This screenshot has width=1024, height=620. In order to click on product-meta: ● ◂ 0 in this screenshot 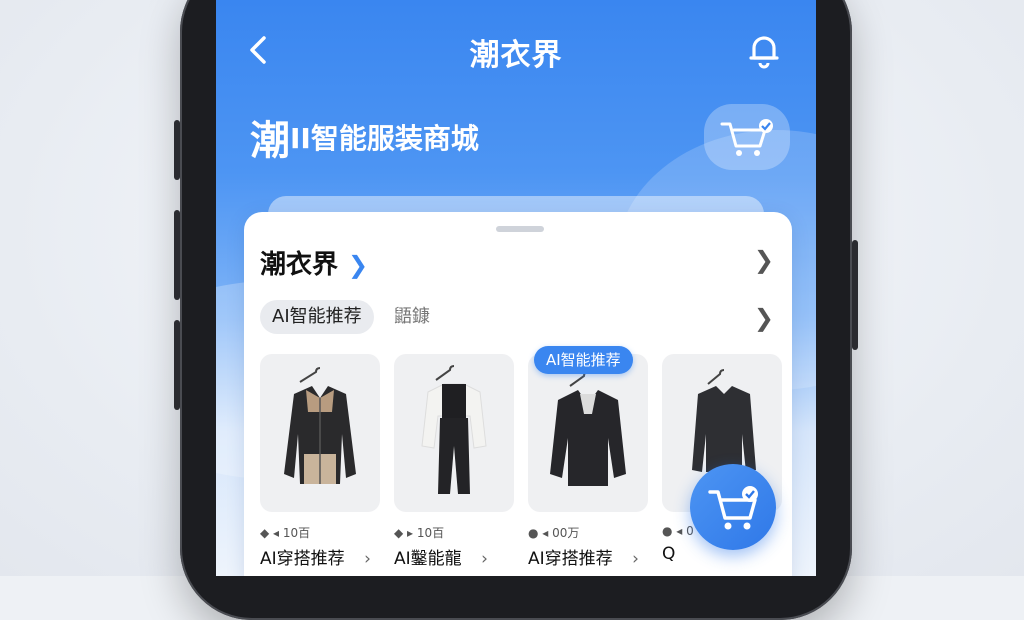, I will do `click(678, 531)`.